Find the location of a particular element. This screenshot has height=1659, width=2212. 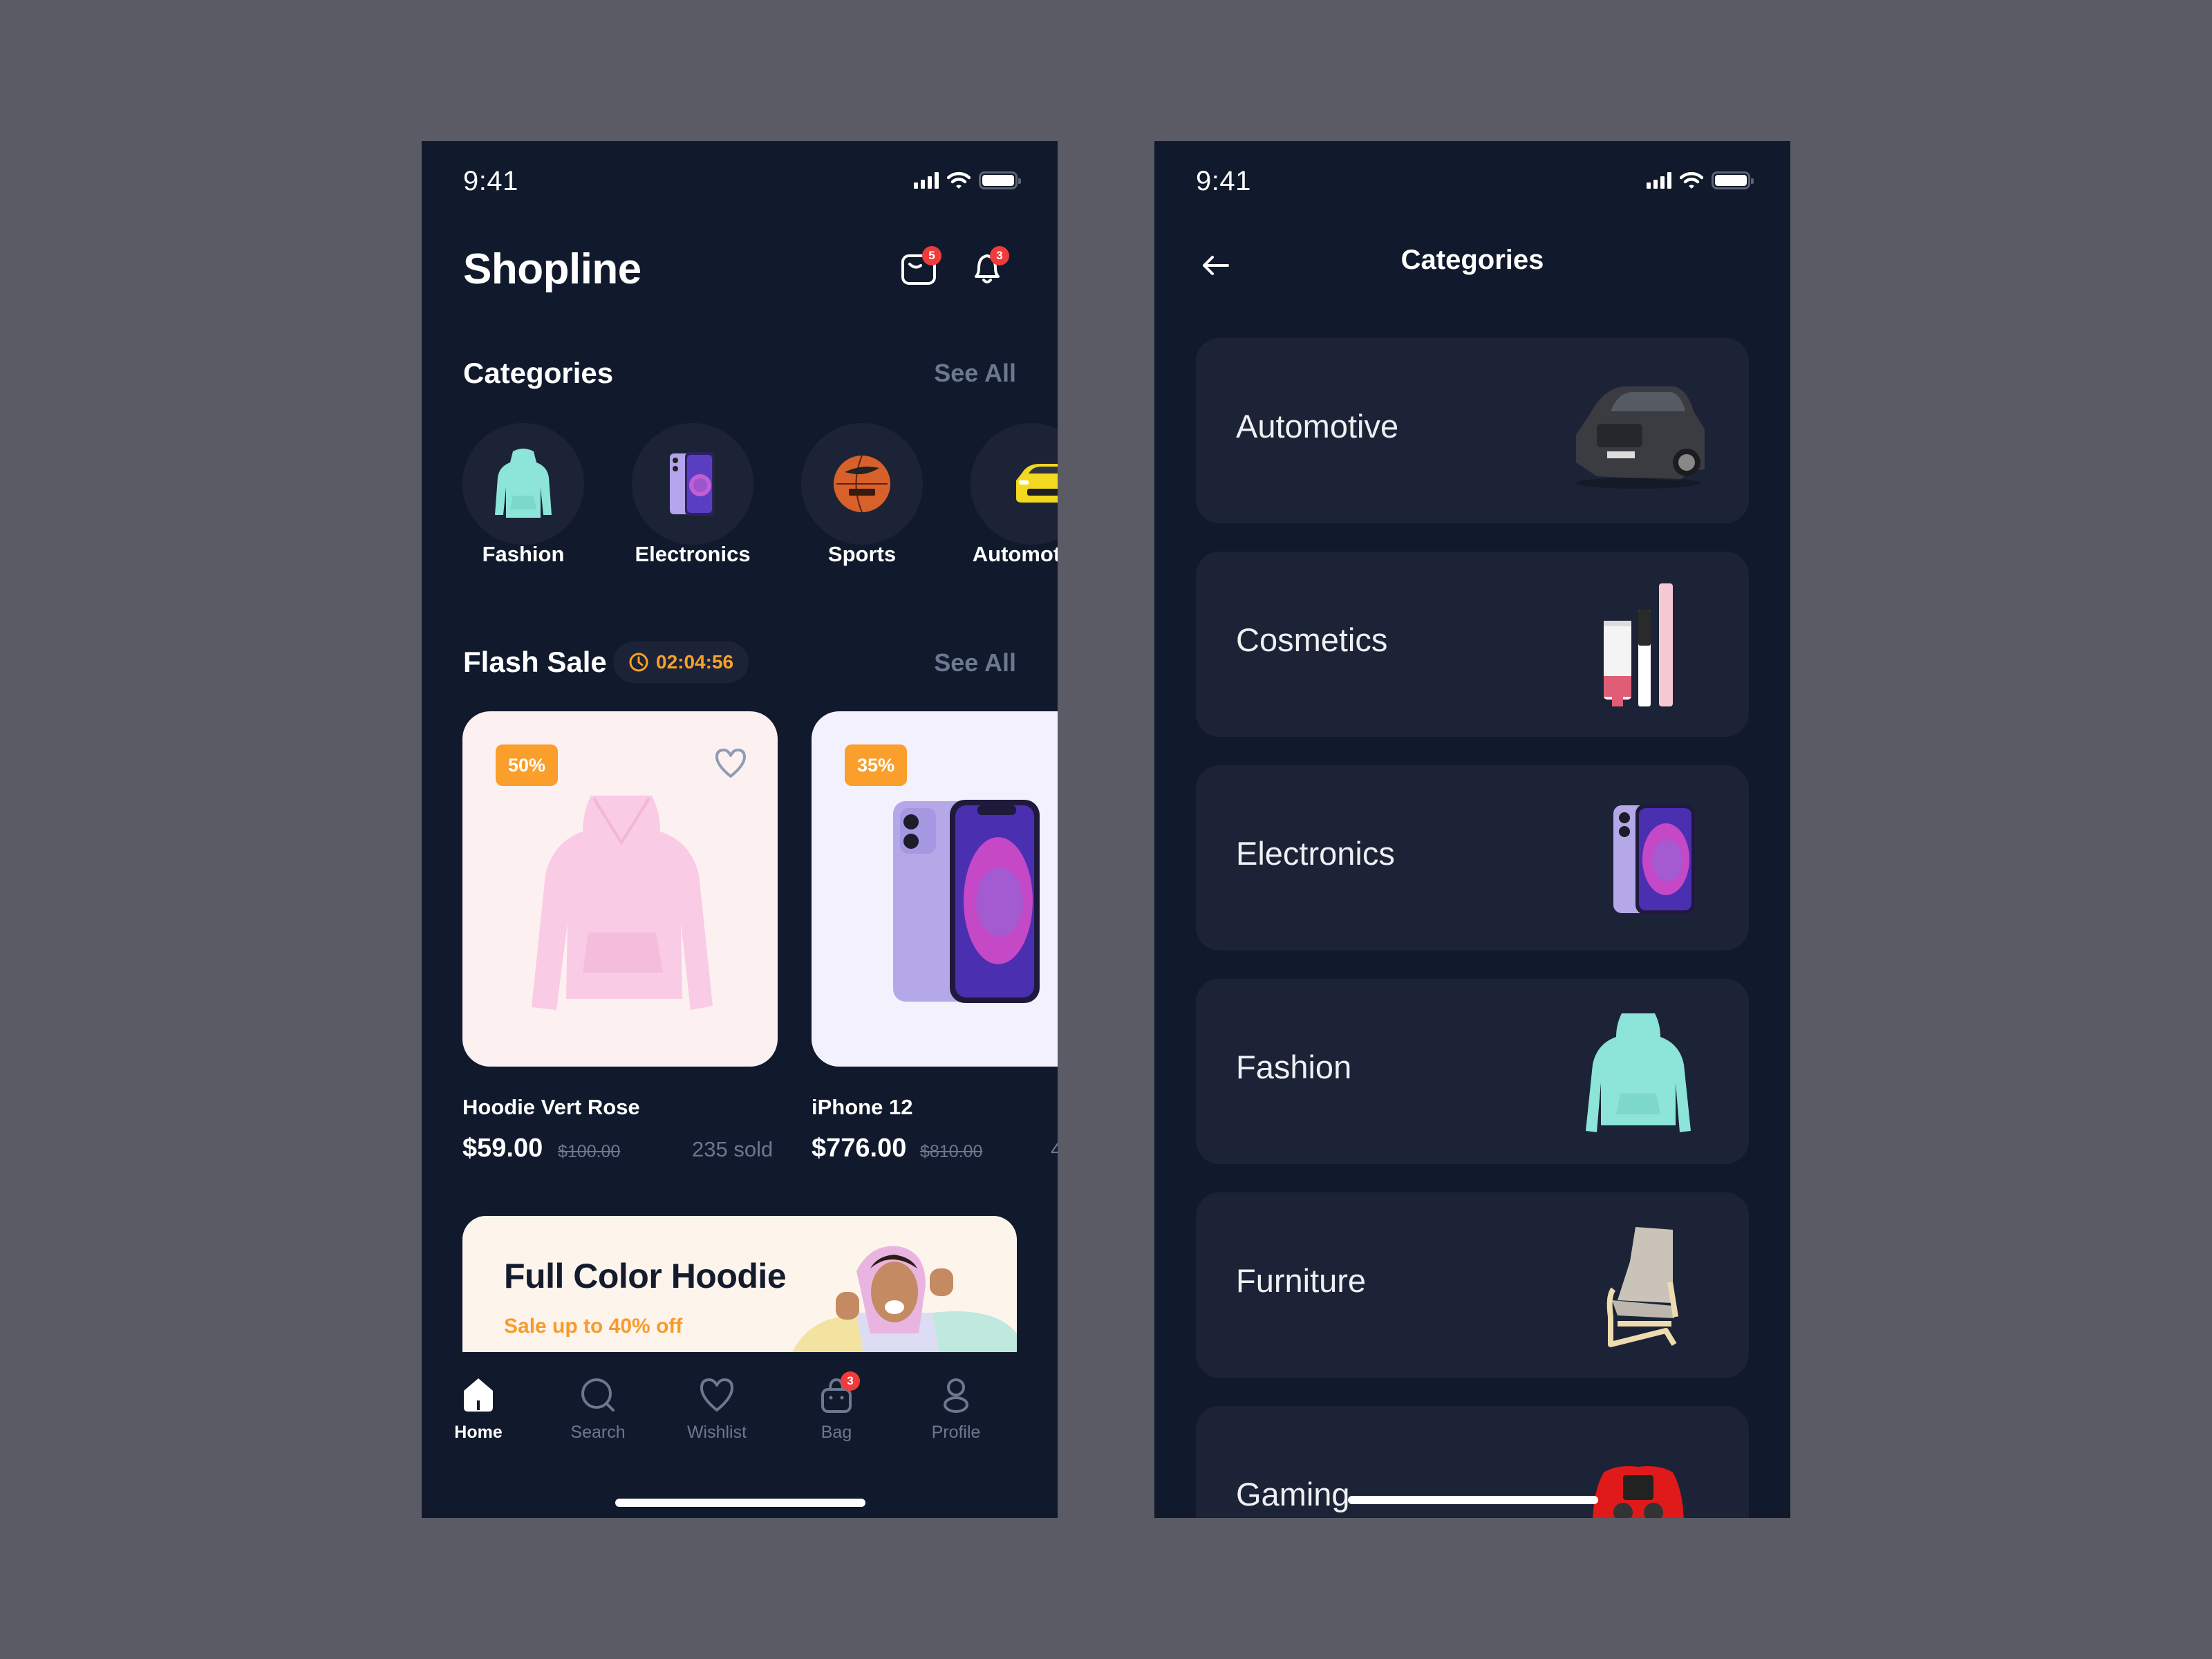

nav-profile: Profile is located at coordinates (956, 1410).